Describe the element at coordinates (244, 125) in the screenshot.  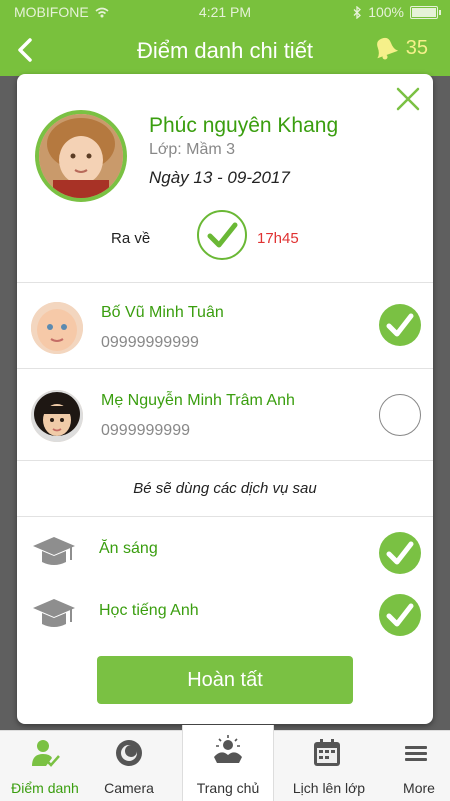
I see `student-name: Phúc nguyên Khang` at that location.